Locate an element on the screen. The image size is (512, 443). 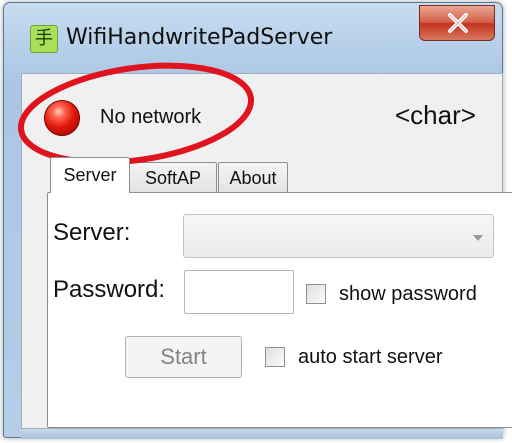
server-label: Server: is located at coordinates (92, 232).